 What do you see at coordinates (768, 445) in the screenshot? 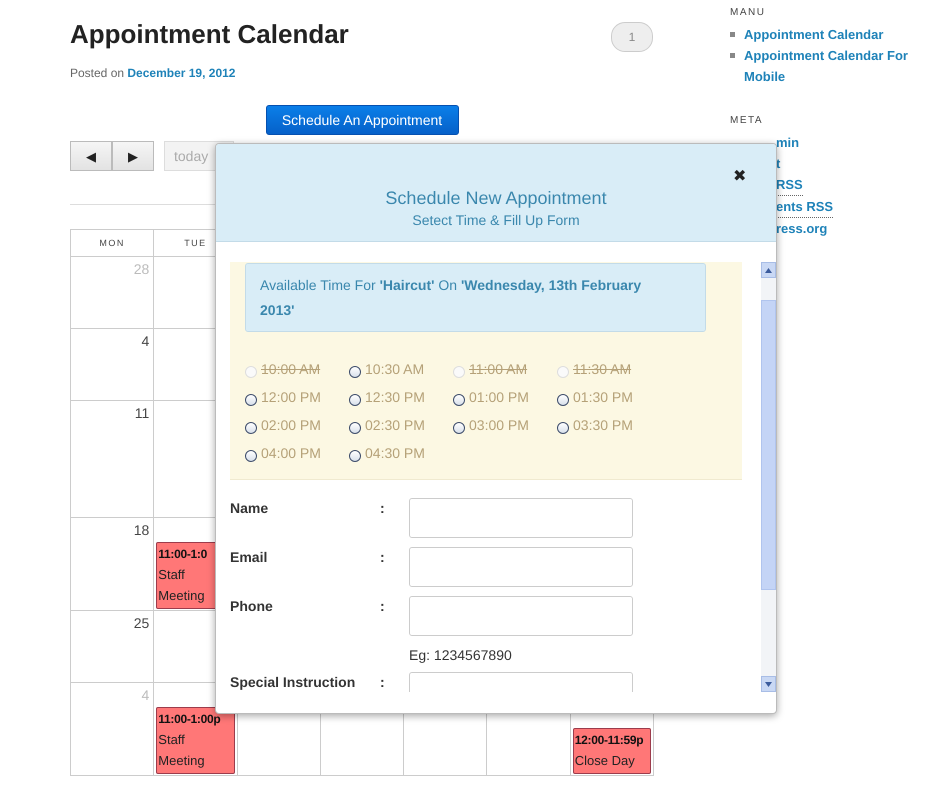
I see `scroll-thumb` at bounding box center [768, 445].